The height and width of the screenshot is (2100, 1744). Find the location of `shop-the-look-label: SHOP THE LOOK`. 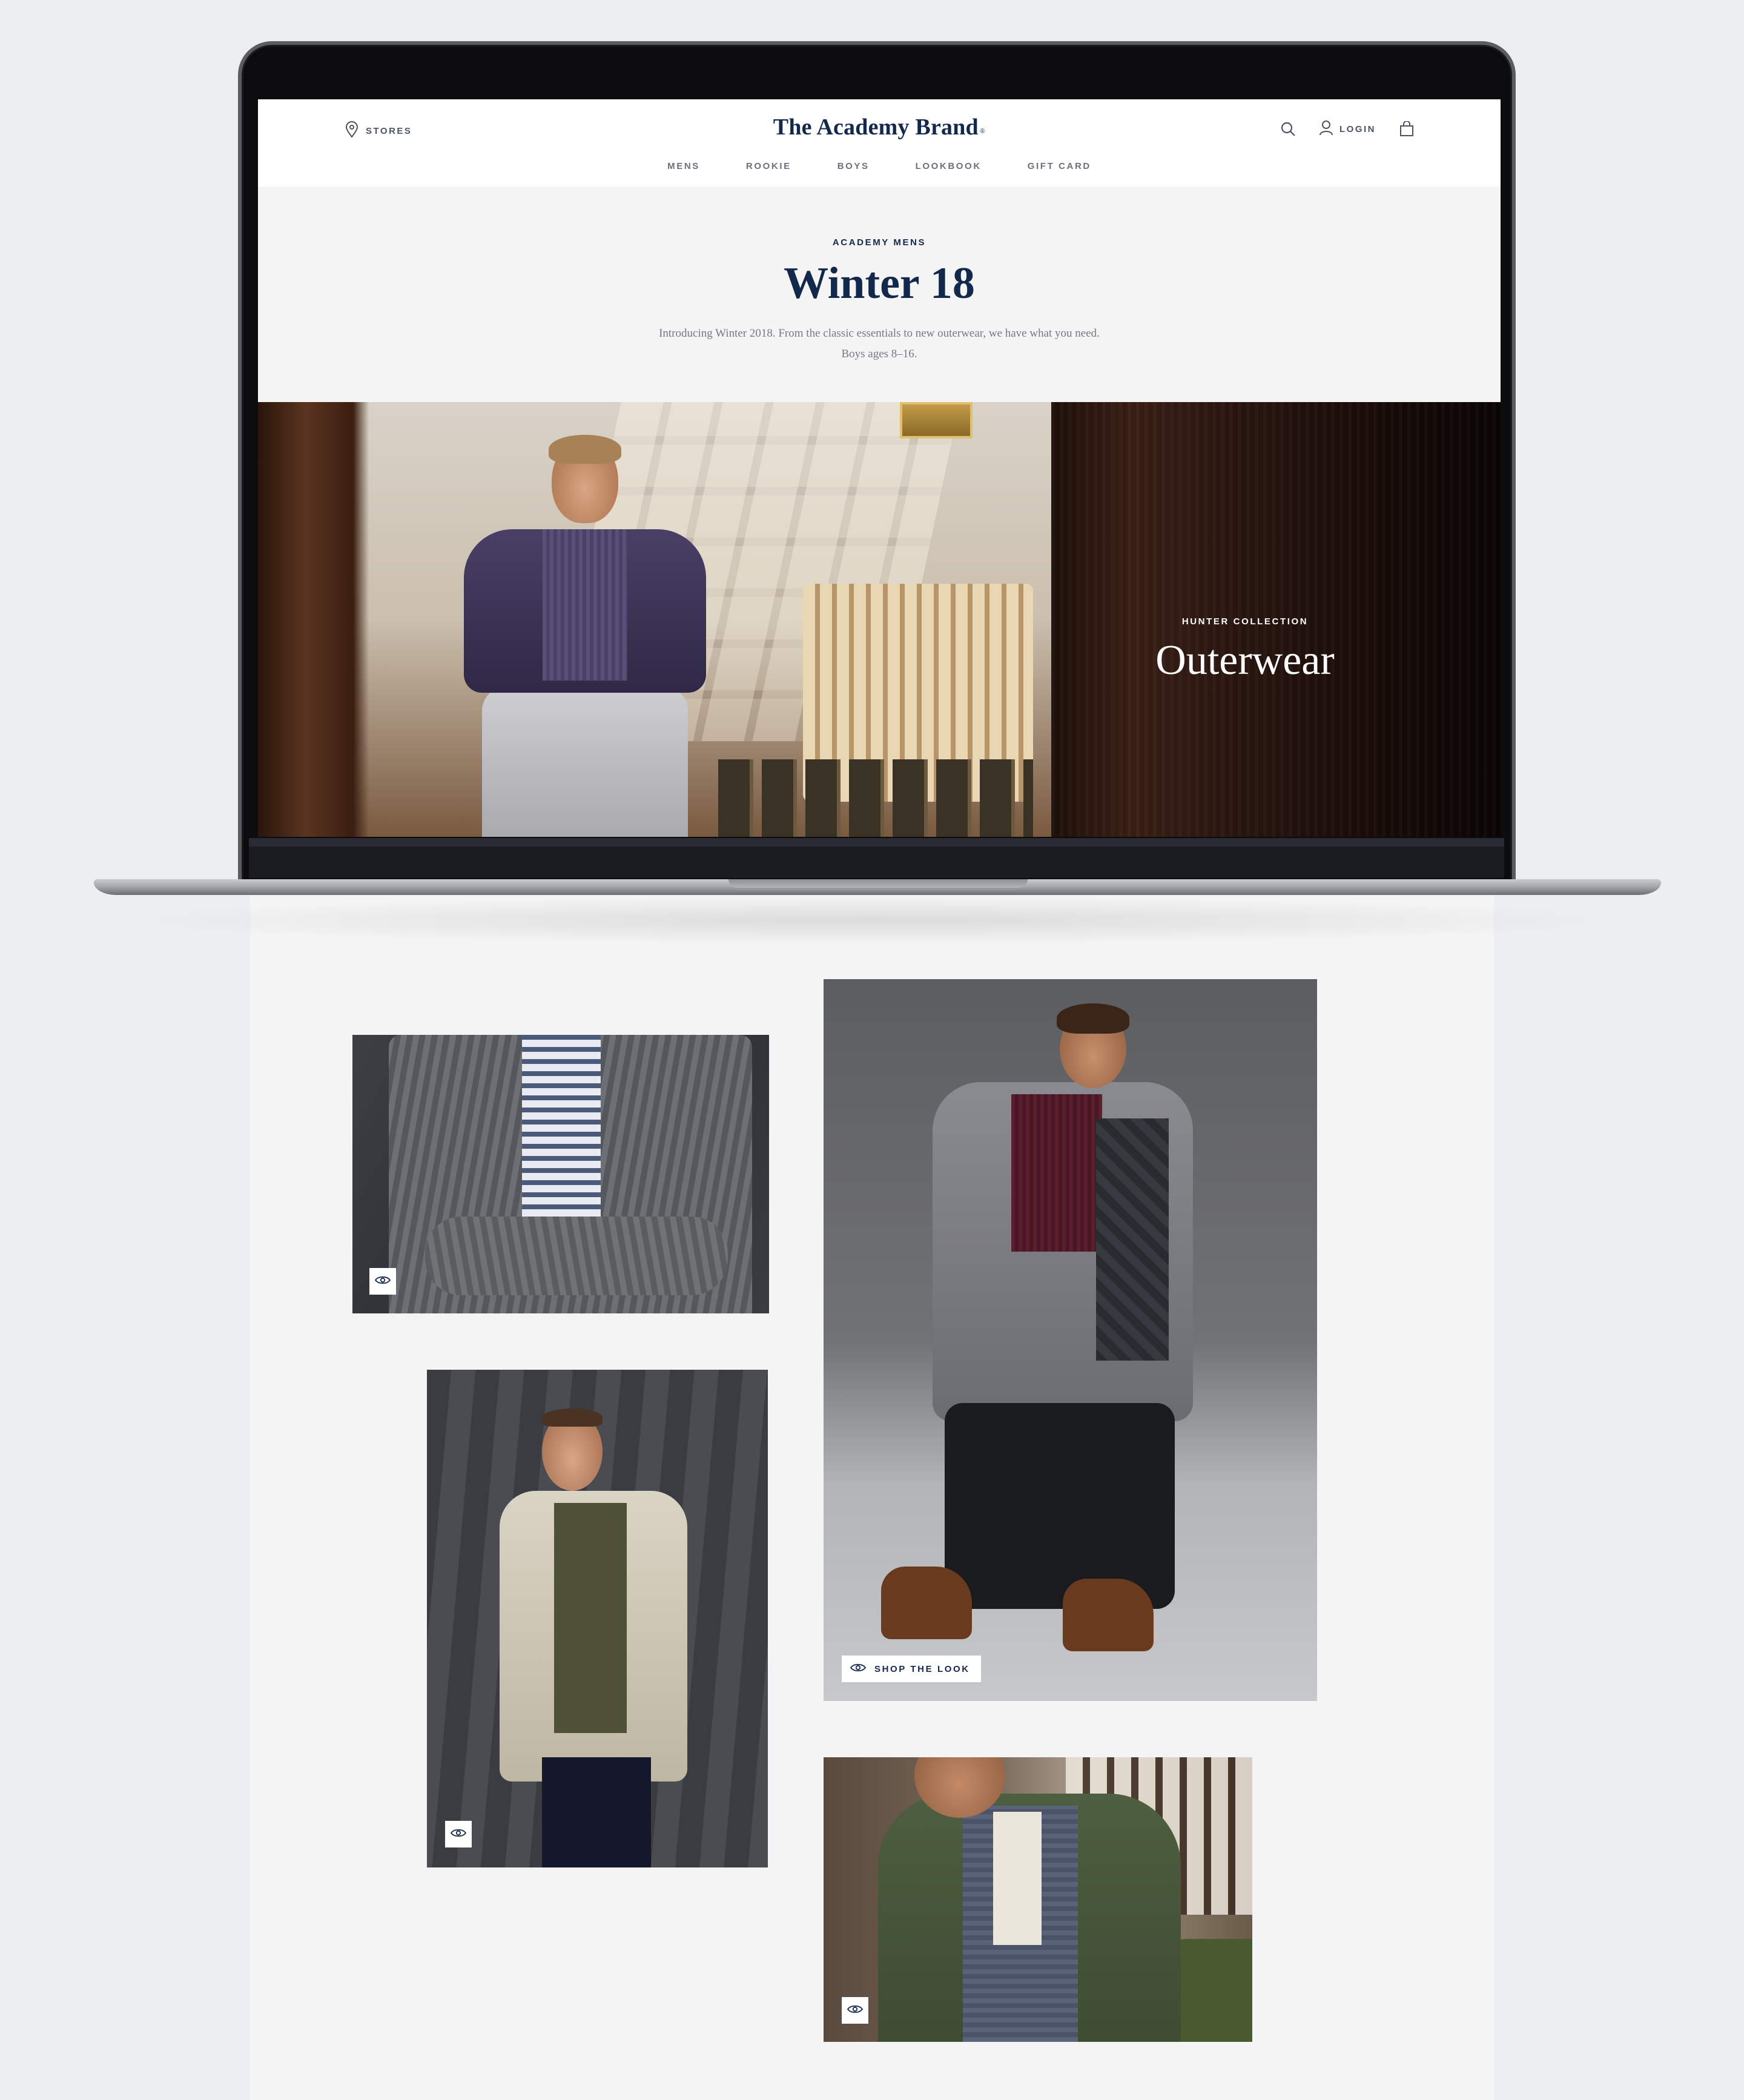

shop-the-look-label: SHOP THE LOOK is located at coordinates (922, 1668).